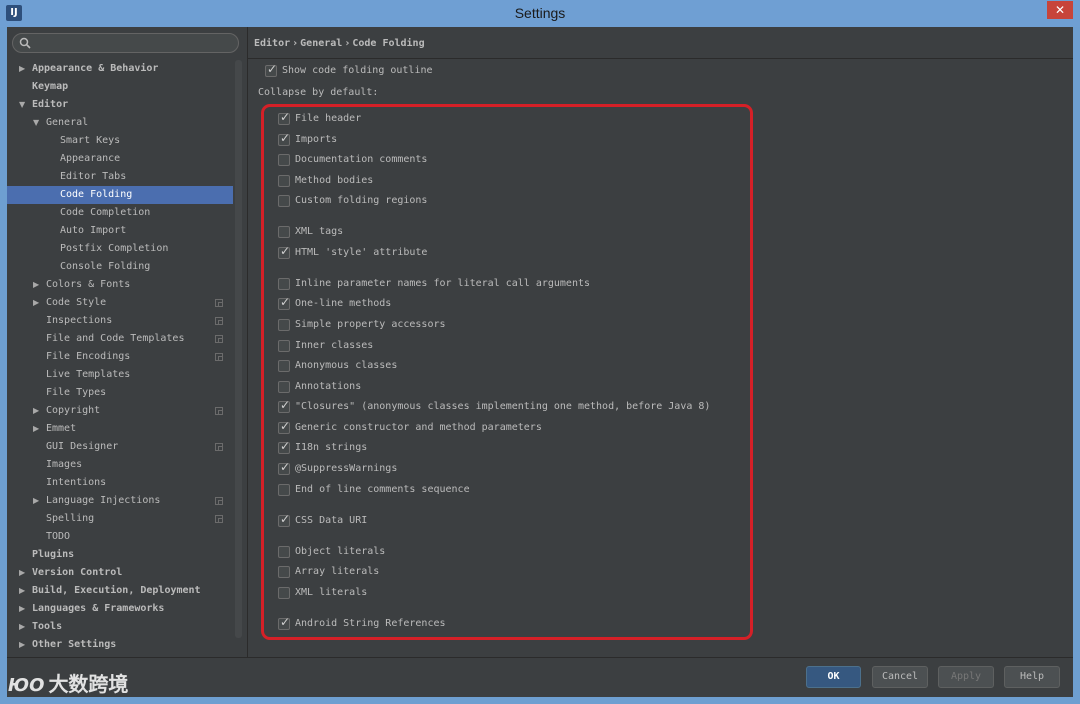  Describe the element at coordinates (120, 501) in the screenshot. I see `sidebar-item-language-injections: ▶ Language Injections` at that location.